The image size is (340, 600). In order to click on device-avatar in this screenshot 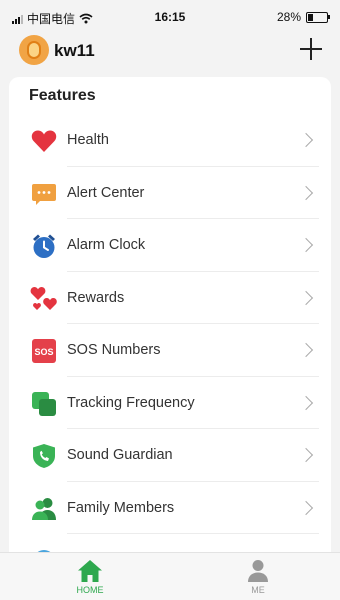, I will do `click(34, 50)`.